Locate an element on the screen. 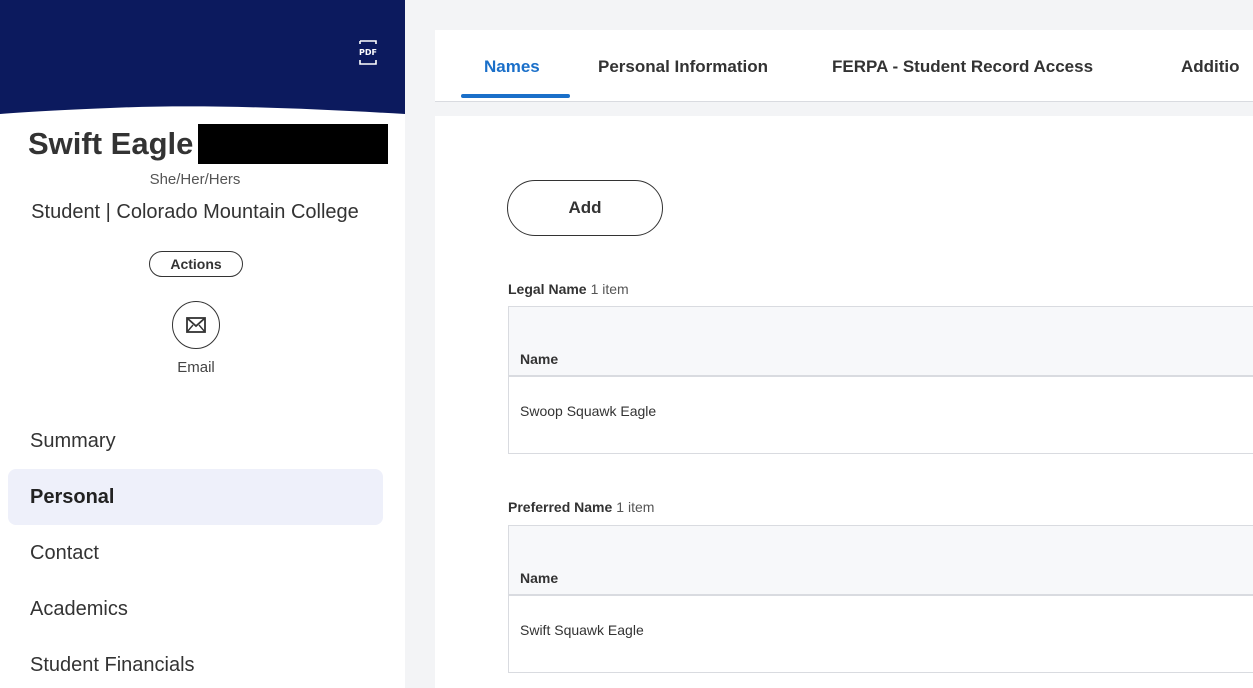 This screenshot has width=1253, height=688. legal-name-title: Legal Name is located at coordinates (547, 289).